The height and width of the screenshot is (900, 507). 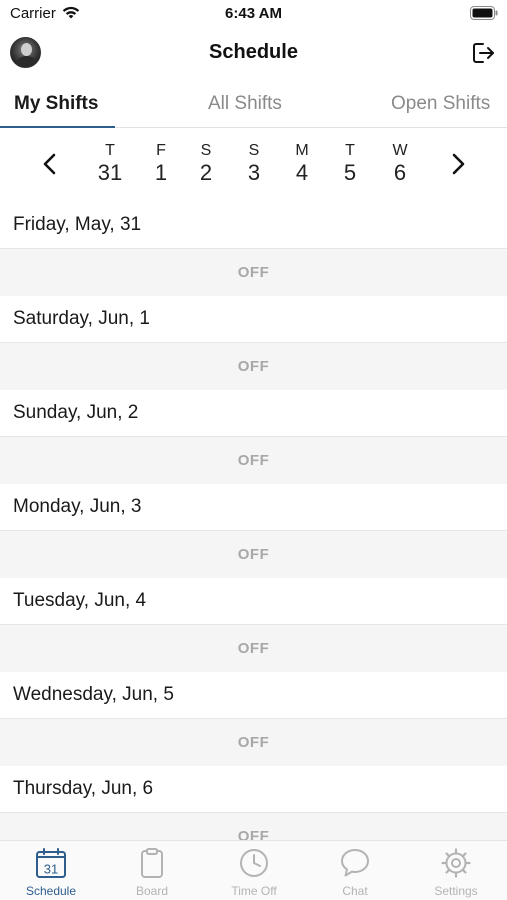 What do you see at coordinates (458, 164) in the screenshot?
I see `chevron-right-icon` at bounding box center [458, 164].